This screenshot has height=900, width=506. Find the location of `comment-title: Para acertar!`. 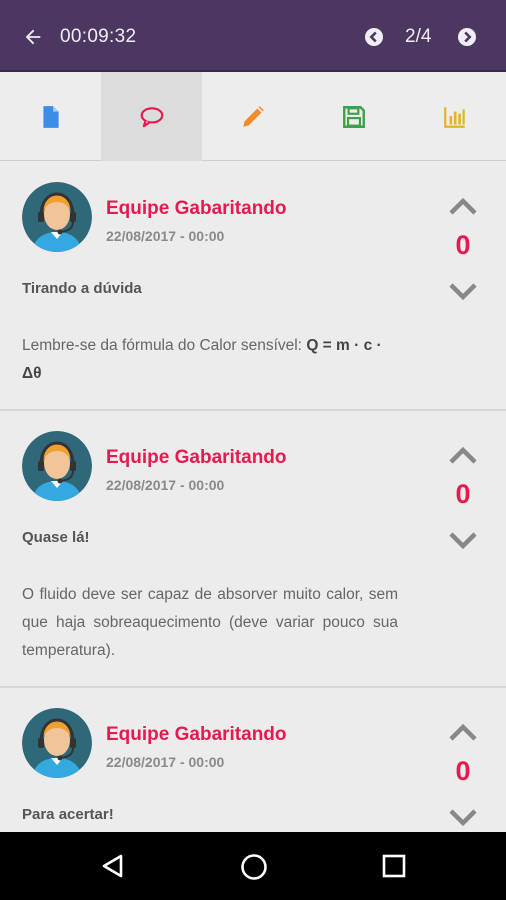

comment-title: Para acertar! is located at coordinates (68, 814).